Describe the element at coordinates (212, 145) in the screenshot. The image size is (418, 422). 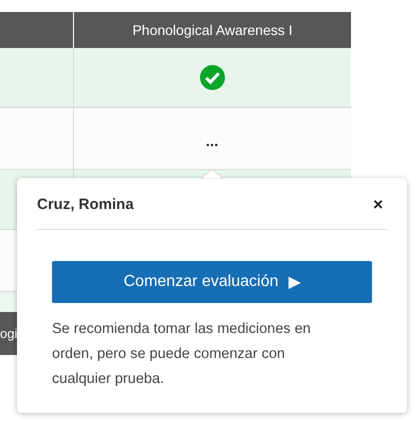
I see `more-options-button: •••` at that location.